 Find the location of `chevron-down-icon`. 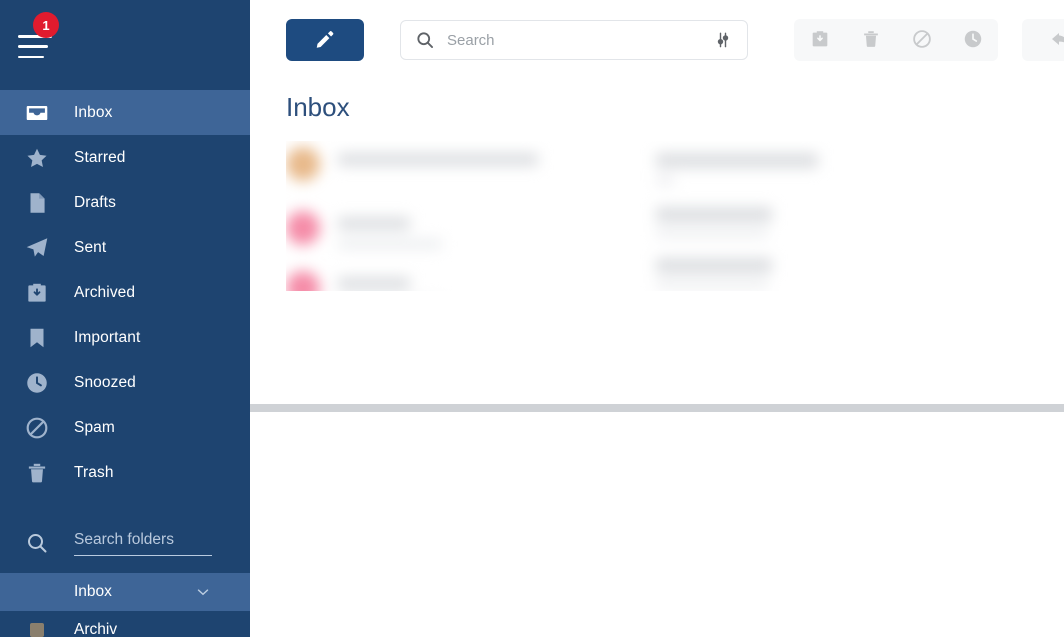

chevron-down-icon is located at coordinates (203, 592).